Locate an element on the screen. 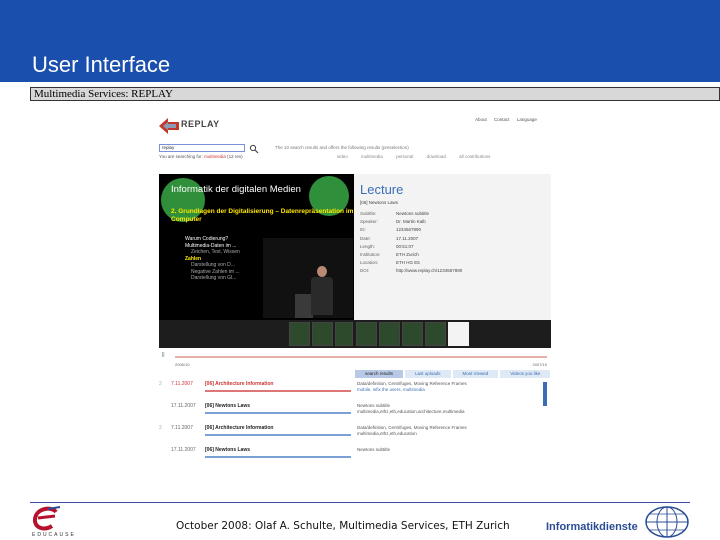  top-link-about: About is located at coordinates (481, 119).